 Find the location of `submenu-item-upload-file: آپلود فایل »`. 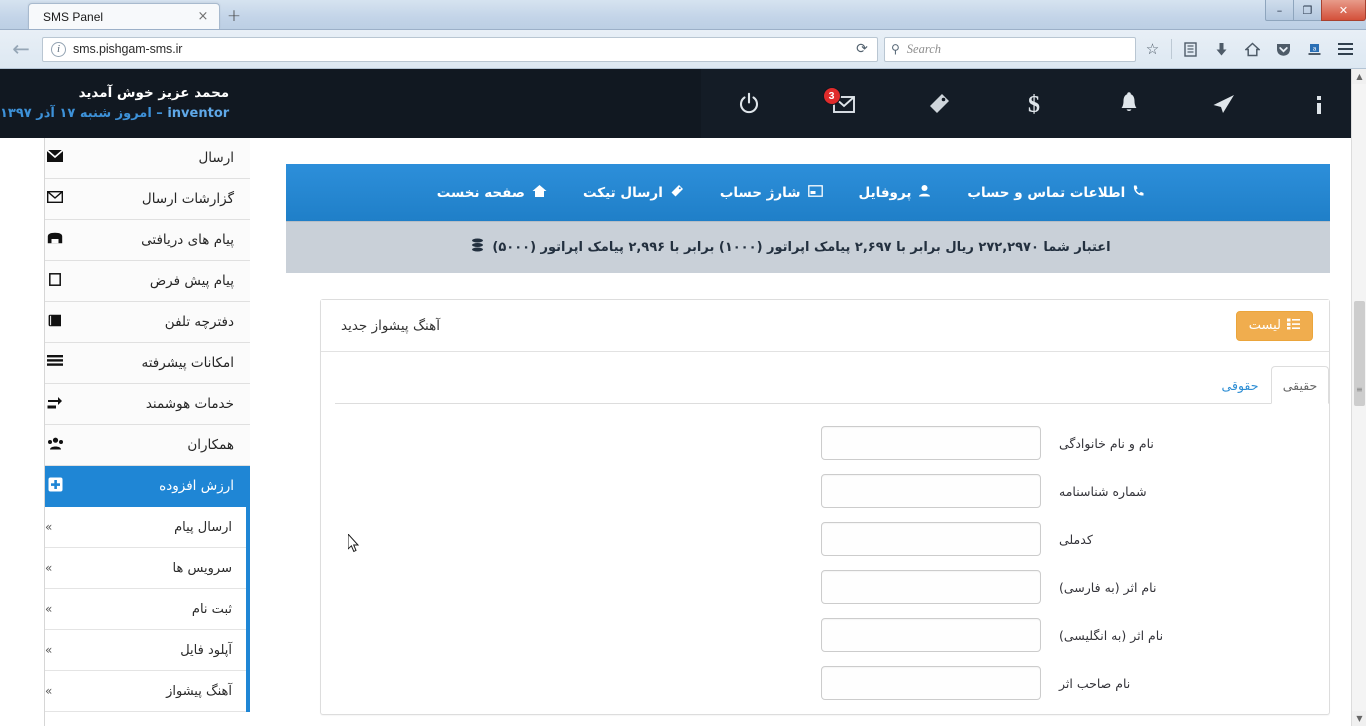

submenu-item-upload-file: آپلود فایل » is located at coordinates (145, 650).